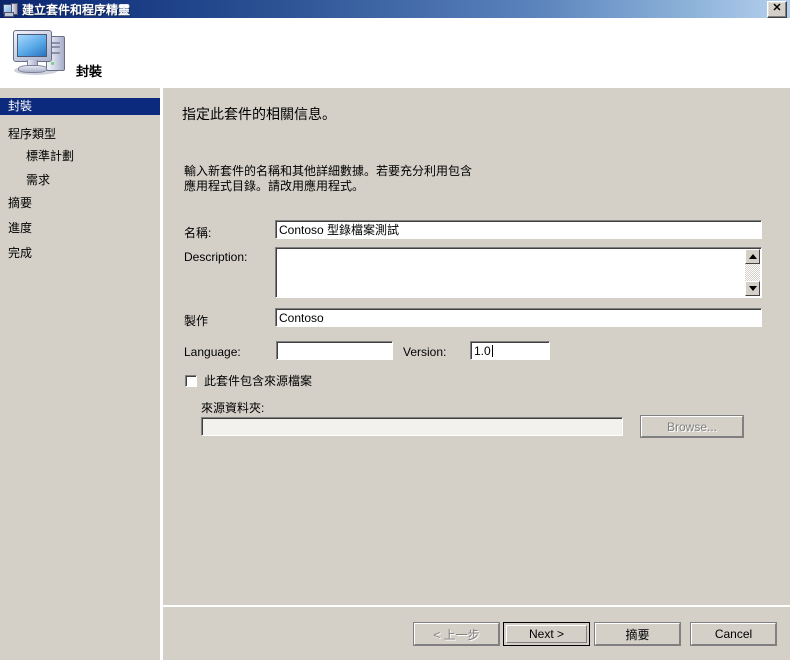 The width and height of the screenshot is (790, 660). Describe the element at coordinates (80, 228) in the screenshot. I see `sidebar-item-progress: 進度` at that location.